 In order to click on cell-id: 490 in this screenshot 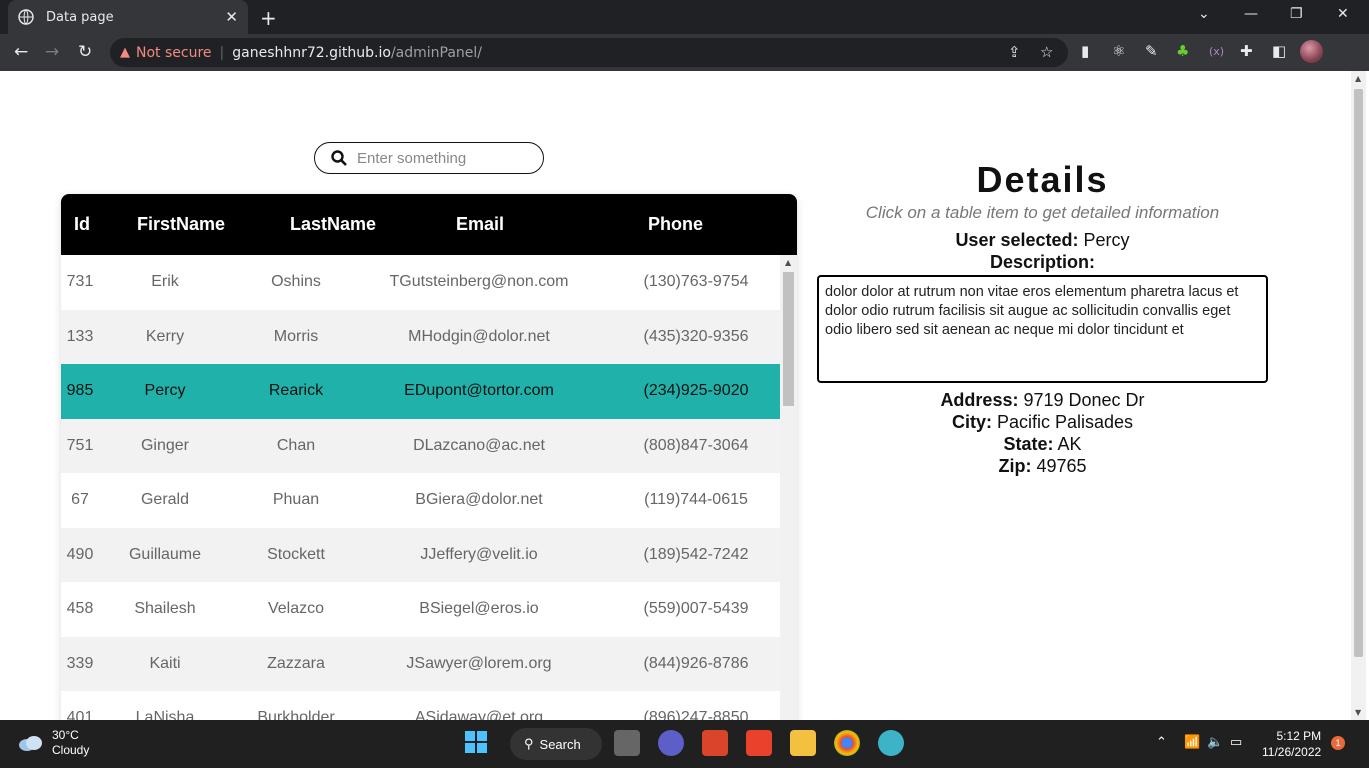, I will do `click(80, 554)`.